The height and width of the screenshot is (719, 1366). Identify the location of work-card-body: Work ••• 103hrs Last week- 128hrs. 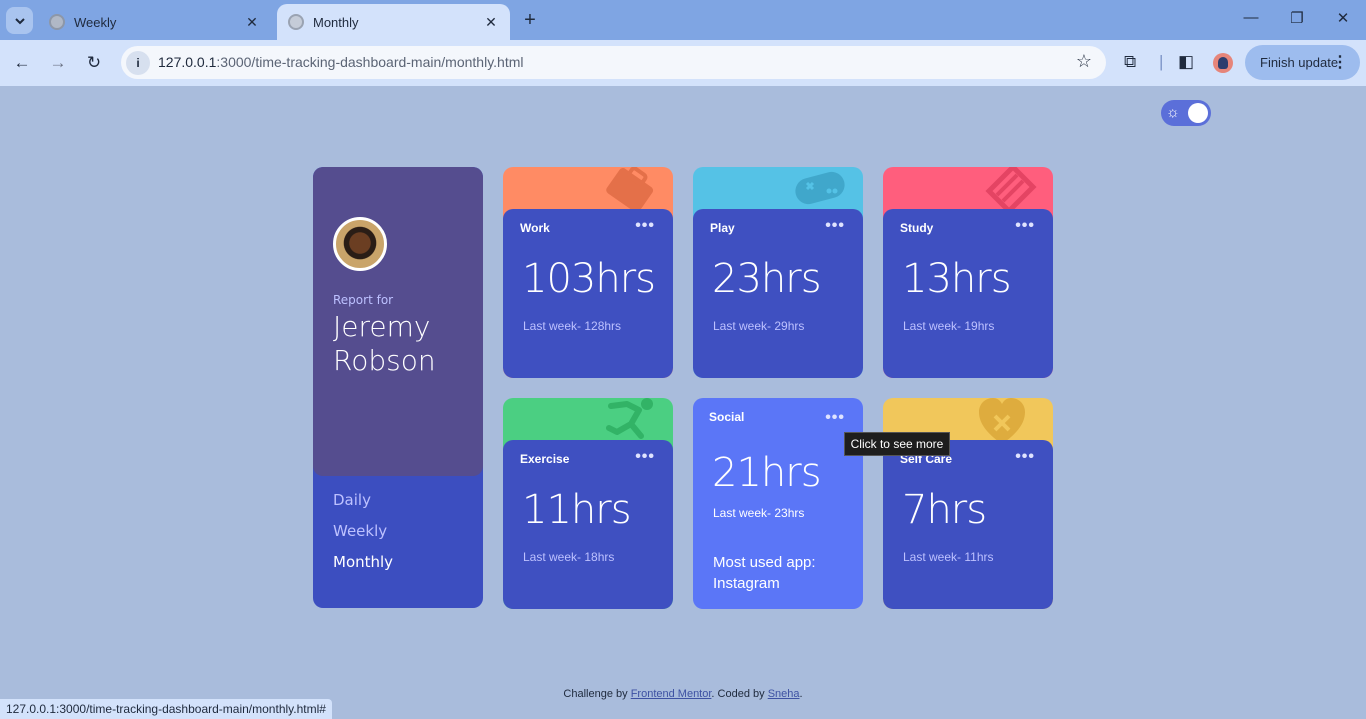
(588, 293).